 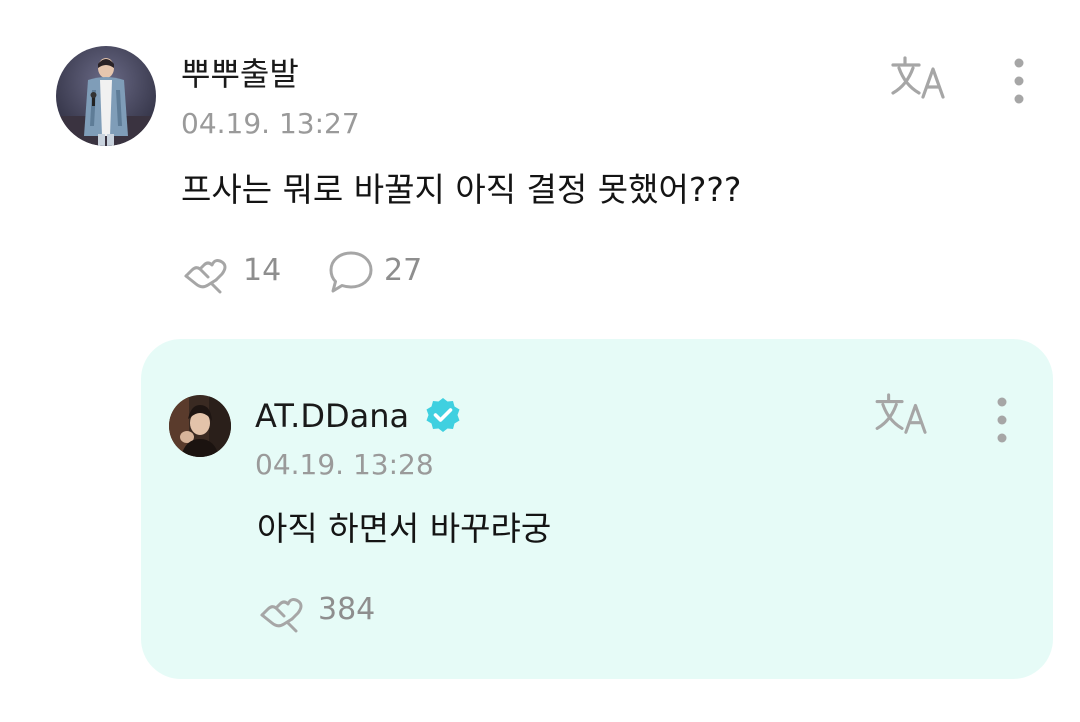 I want to click on reply-button, so click(x=351, y=272).